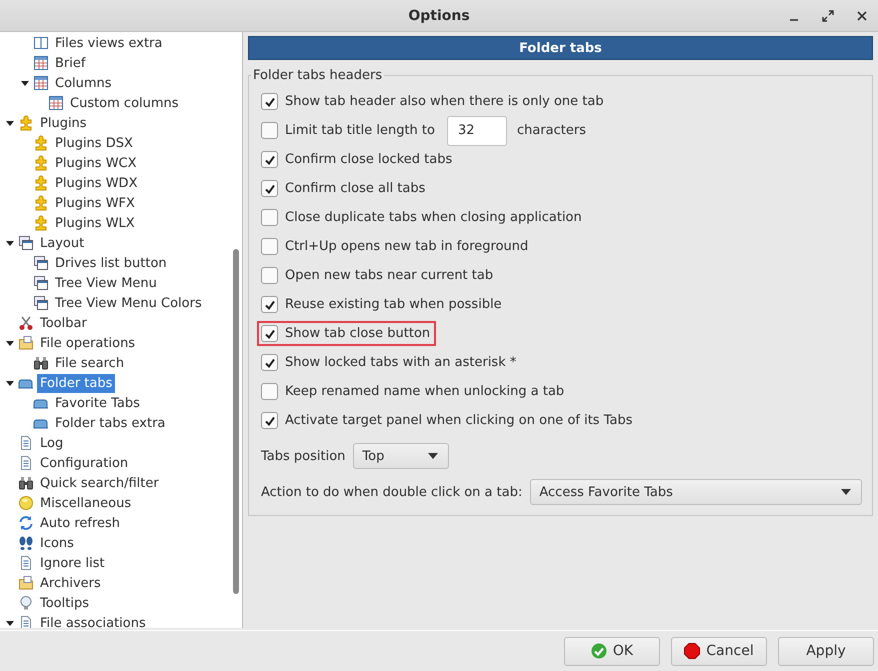 Image resolution: width=878 pixels, height=671 pixels. What do you see at coordinates (51, 443) in the screenshot?
I see `tree-item: Log` at bounding box center [51, 443].